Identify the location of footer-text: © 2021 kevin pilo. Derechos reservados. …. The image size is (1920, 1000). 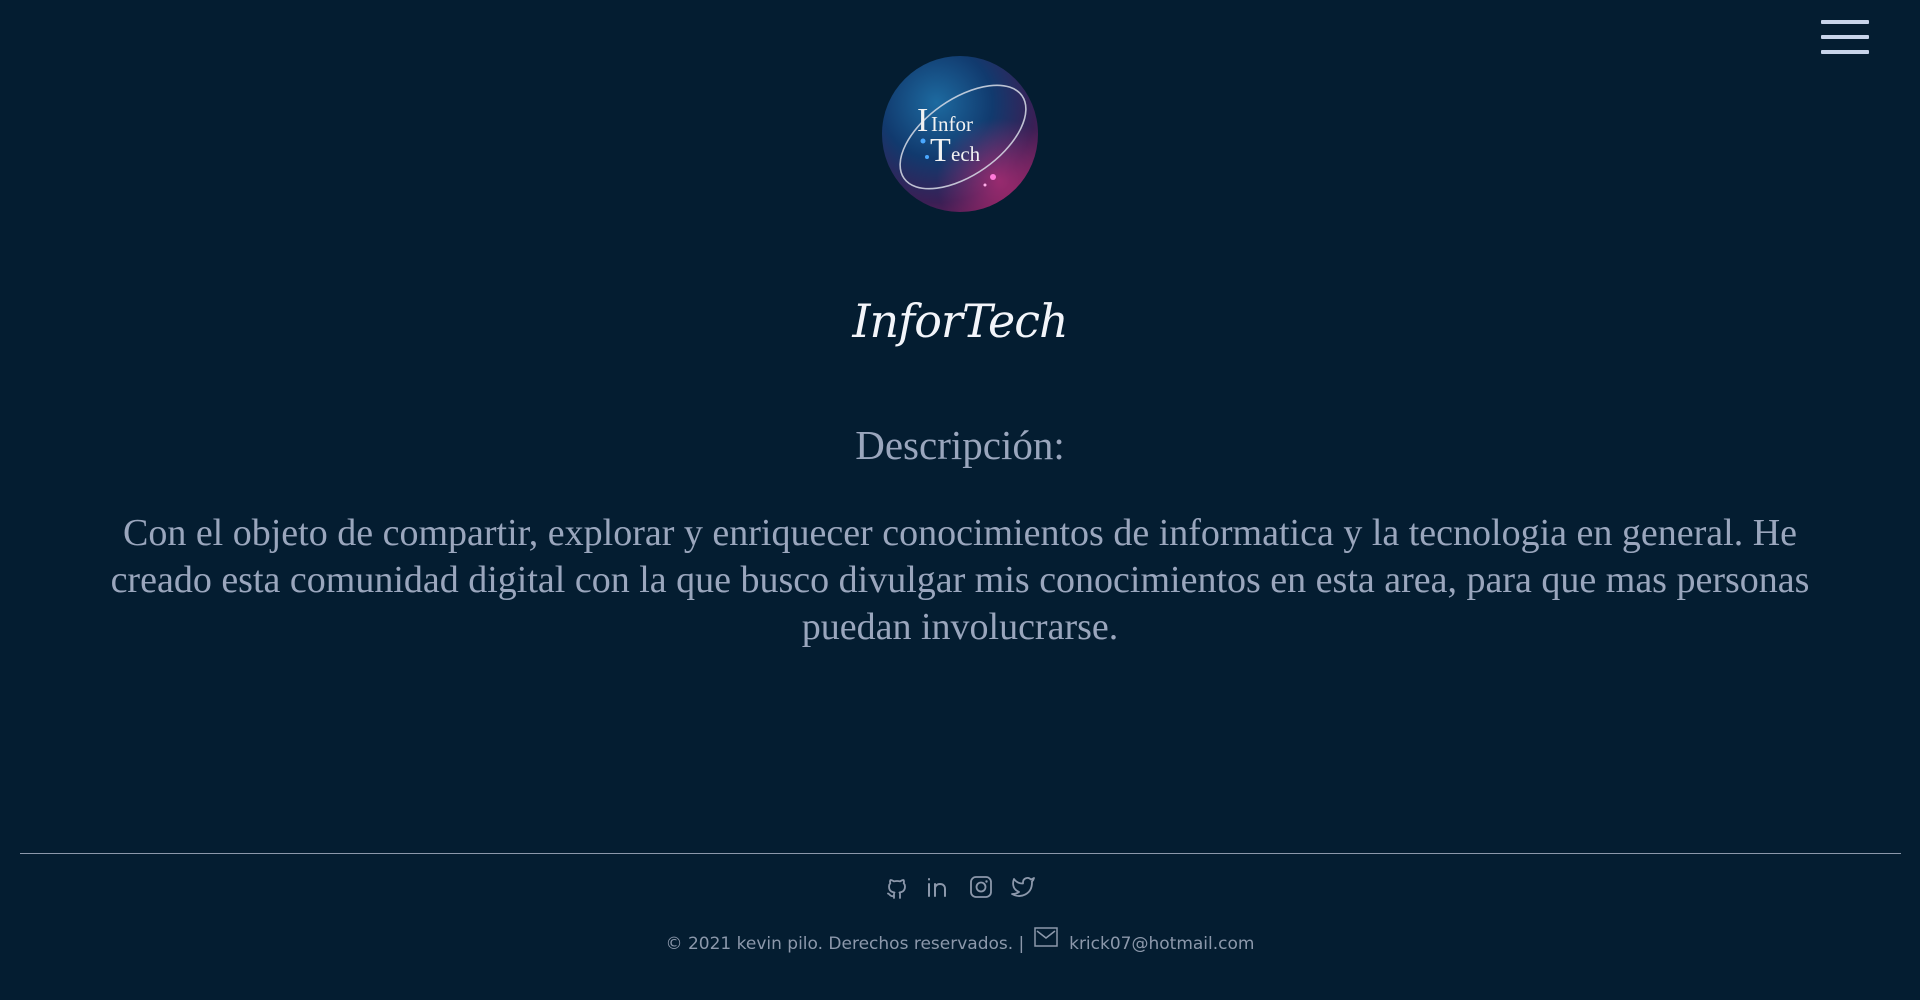
(960, 940).